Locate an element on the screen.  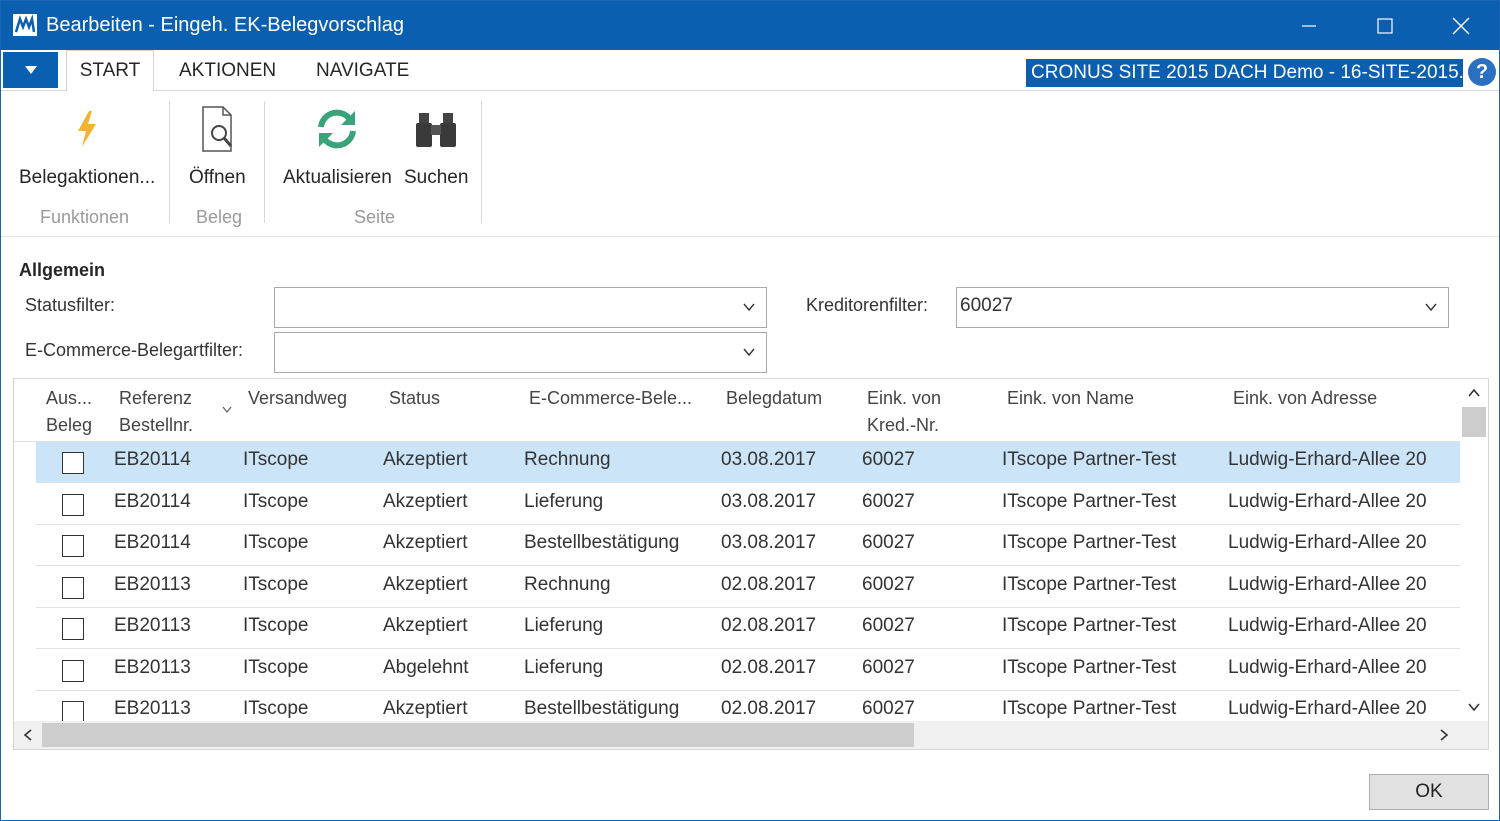
kreditorenfilter-value: 60027 is located at coordinates (986, 305).